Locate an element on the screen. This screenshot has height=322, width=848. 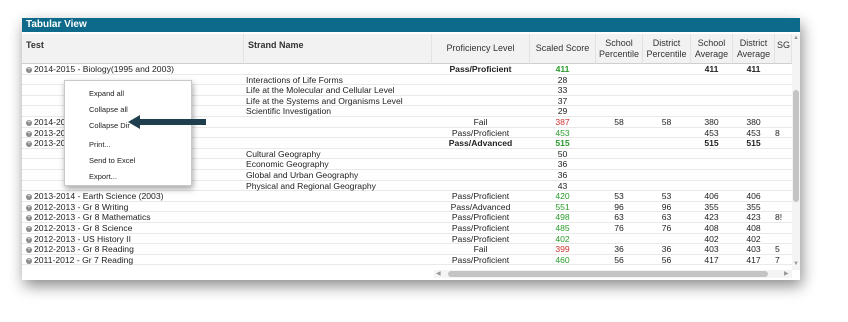
district-average-cell-text: 355 is located at coordinates (753, 206).